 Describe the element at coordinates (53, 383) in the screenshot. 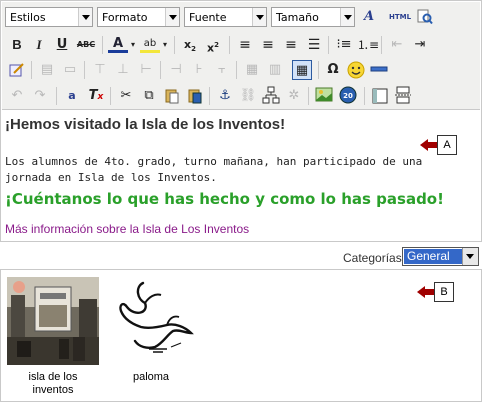

I see `gallery-caption: isla de los inventos` at that location.